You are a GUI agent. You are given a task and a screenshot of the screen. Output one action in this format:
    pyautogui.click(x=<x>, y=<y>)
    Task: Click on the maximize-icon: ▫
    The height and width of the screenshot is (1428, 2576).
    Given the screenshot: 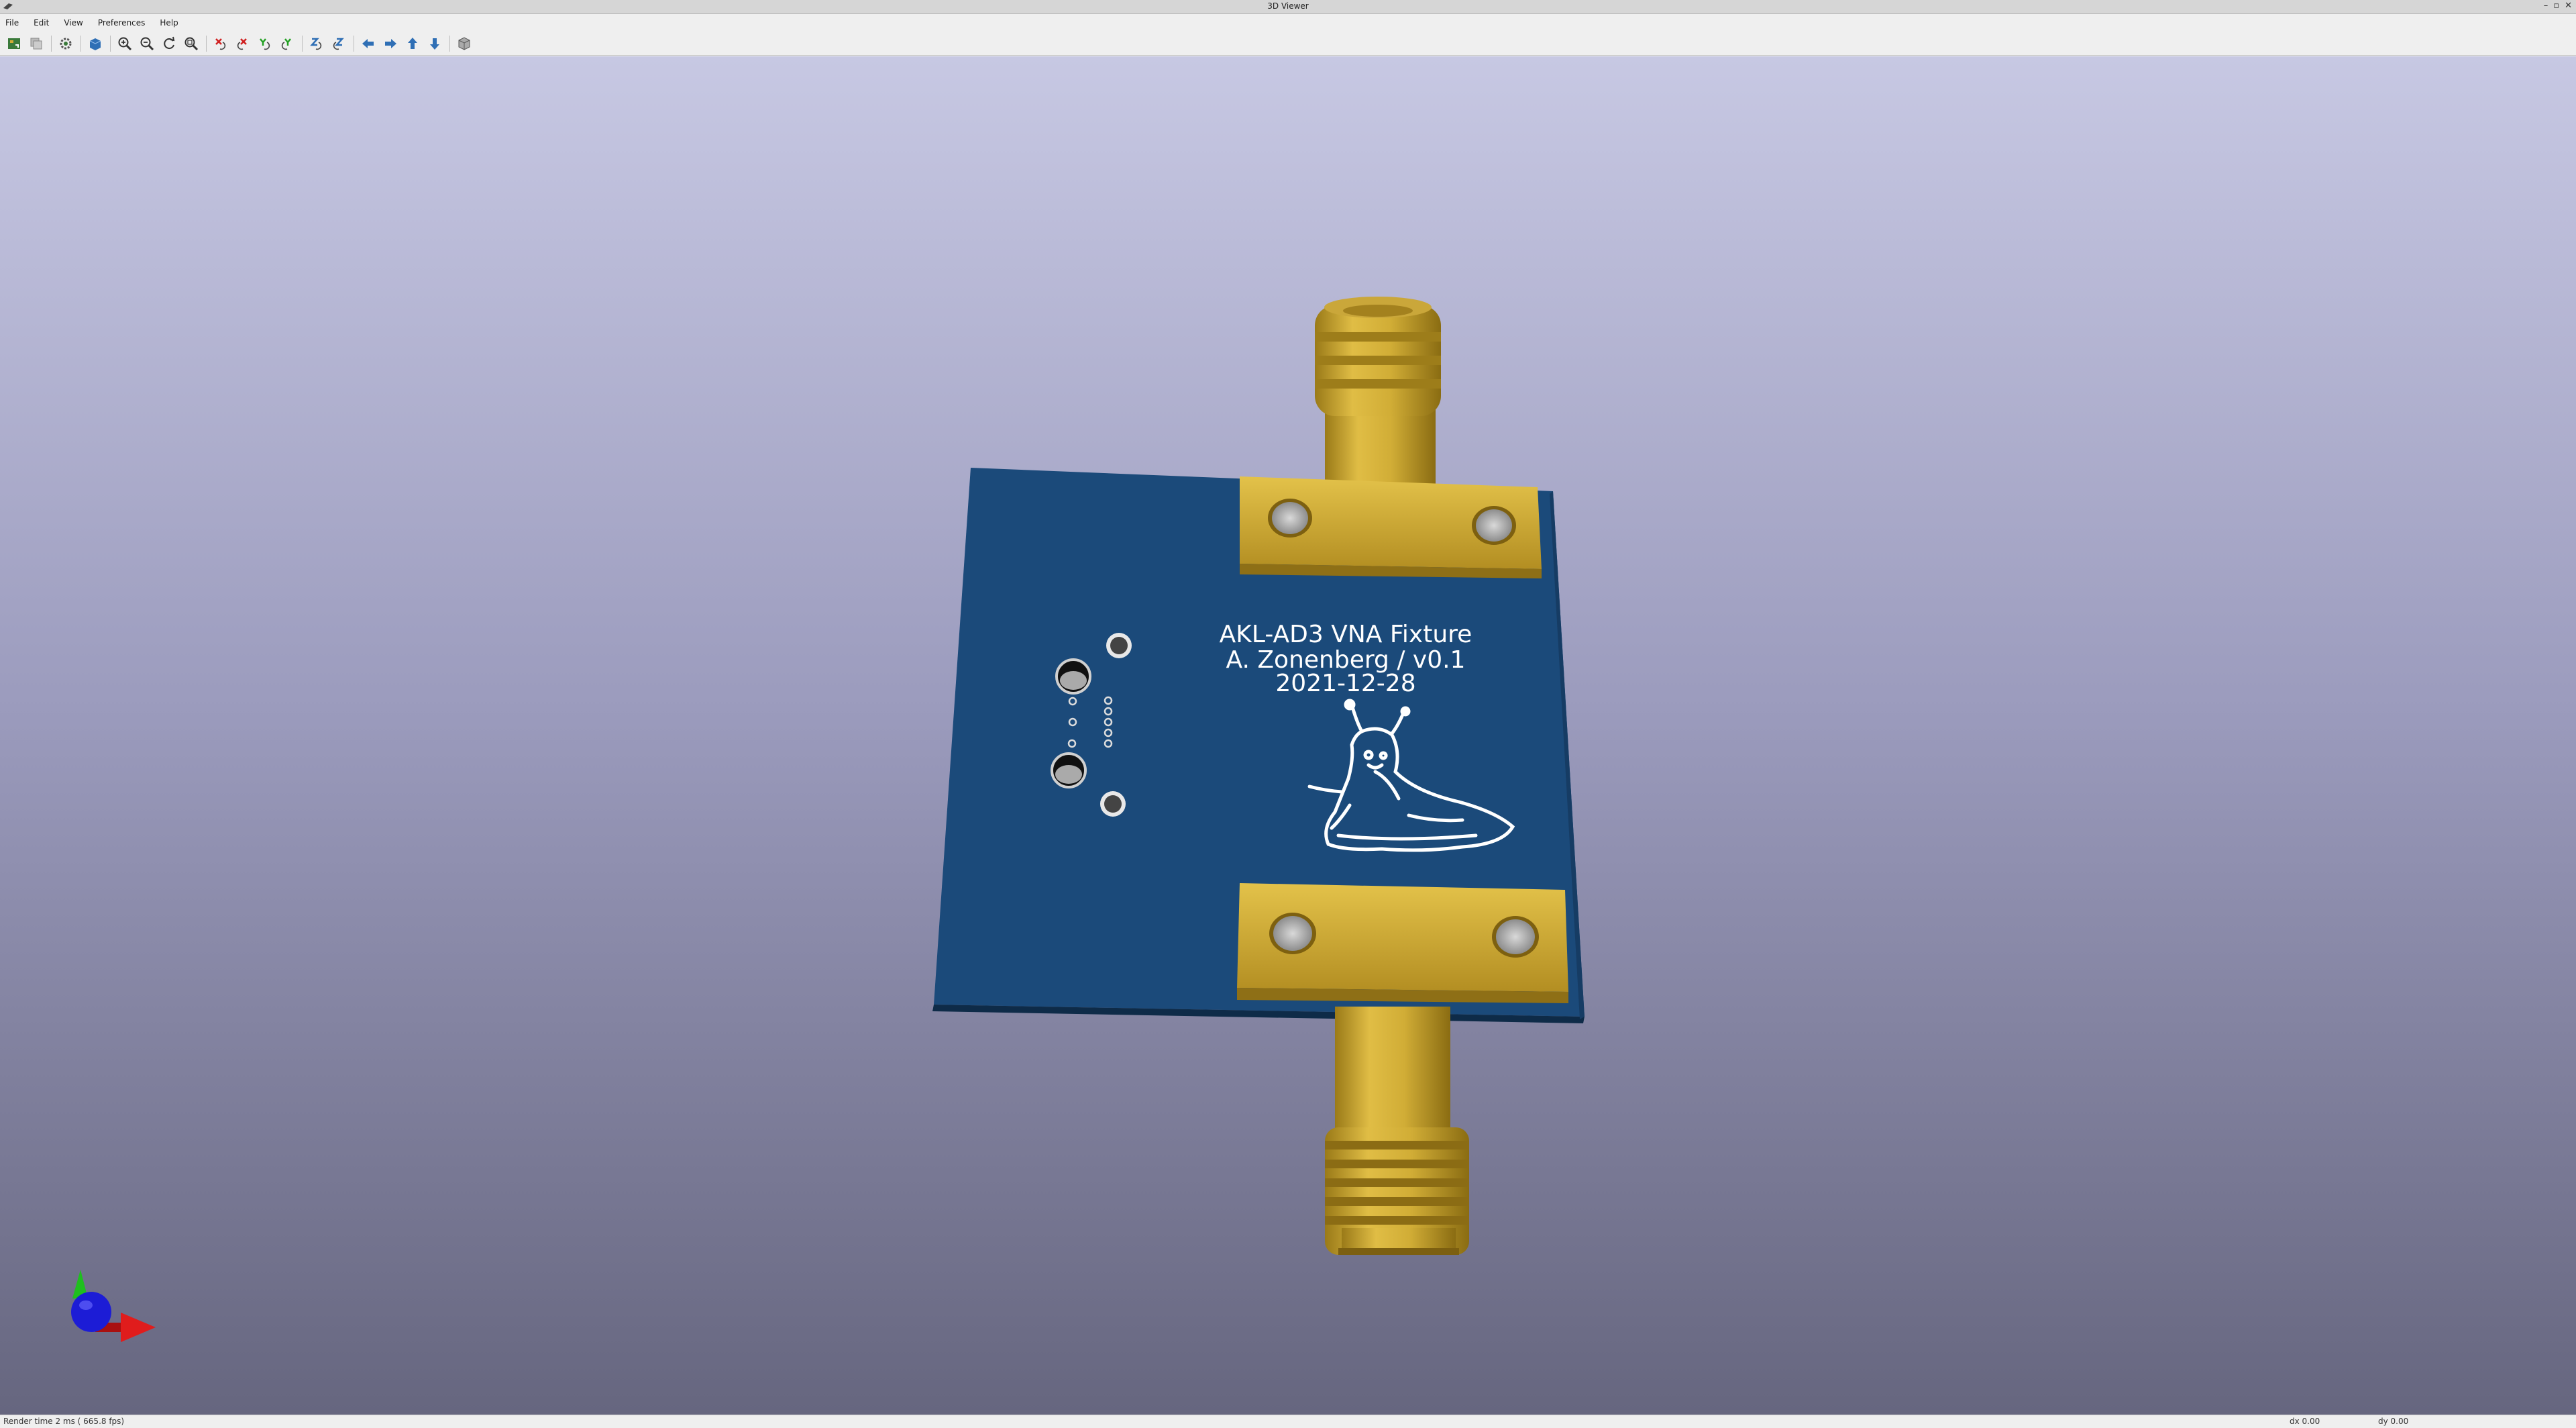 What is the action you would take?
    pyautogui.click(x=2556, y=6)
    